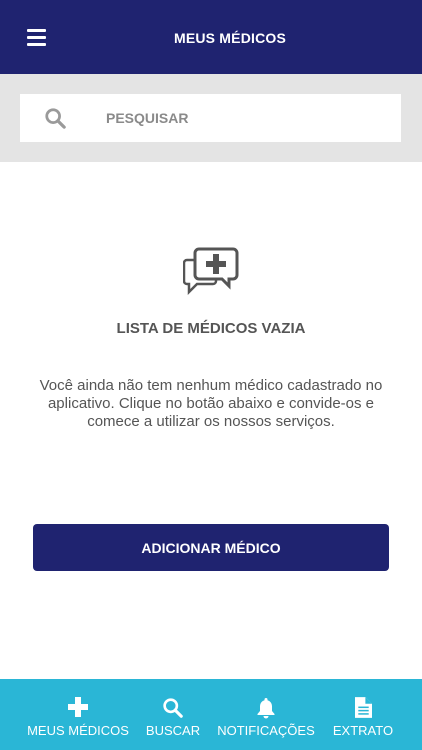  What do you see at coordinates (211, 547) in the screenshot?
I see `add-doctor-button: ADICIONAR MÉDICO` at bounding box center [211, 547].